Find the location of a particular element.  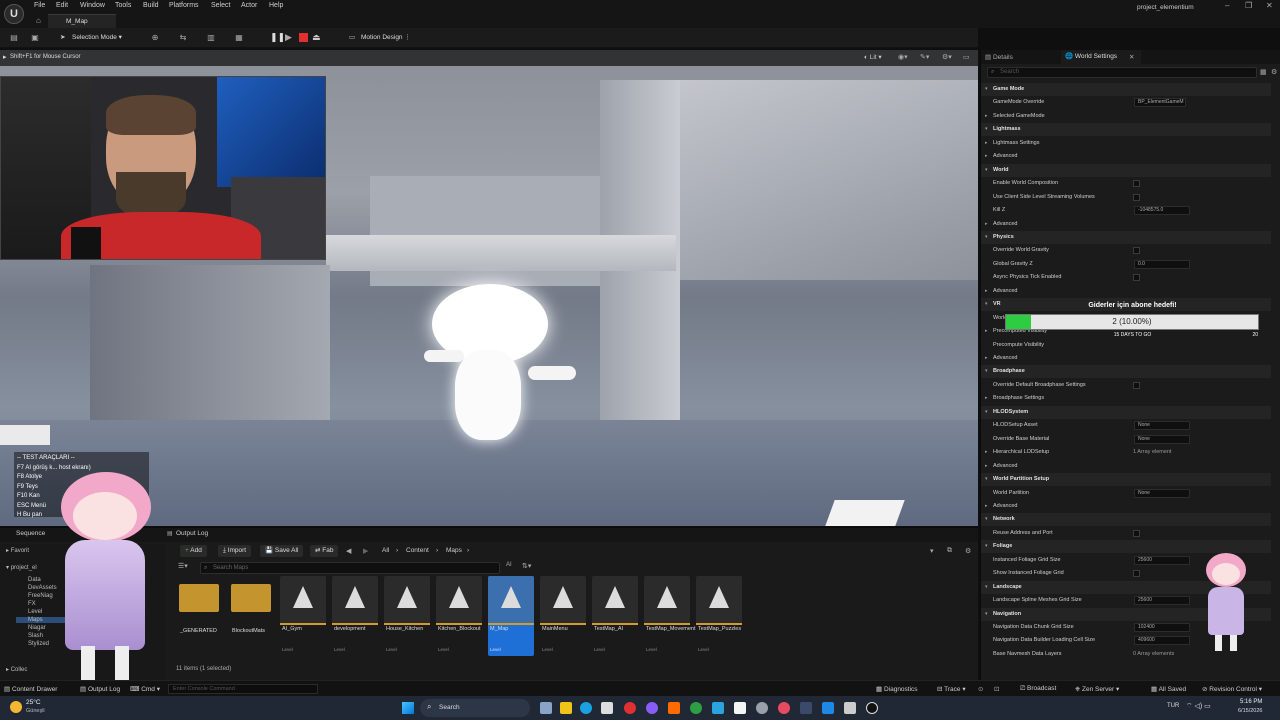

details-category: ▾ Network is located at coordinates (1126, 520).